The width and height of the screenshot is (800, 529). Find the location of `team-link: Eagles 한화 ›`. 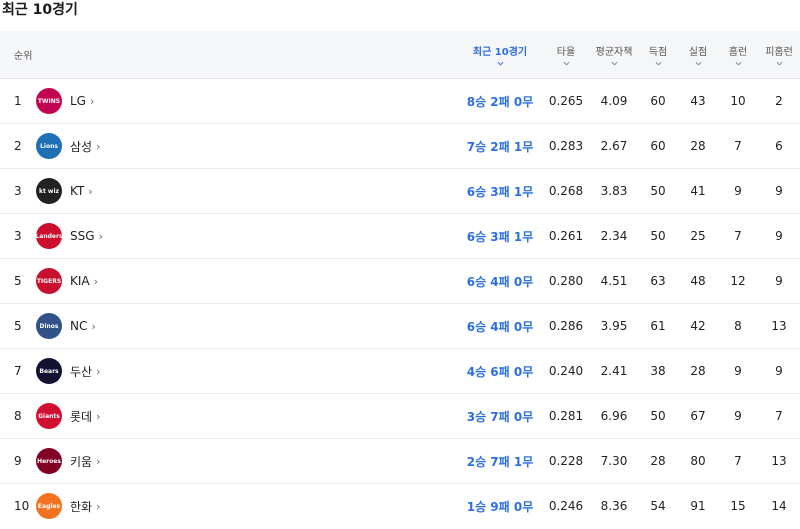

team-link: Eagles 한화 › is located at coordinates (116, 506).